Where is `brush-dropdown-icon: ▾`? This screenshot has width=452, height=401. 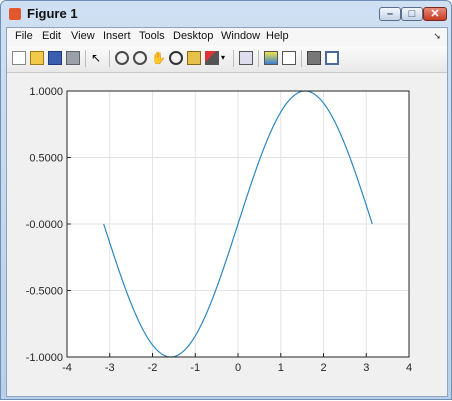
brush-dropdown-icon: ▾ is located at coordinates (225, 58).